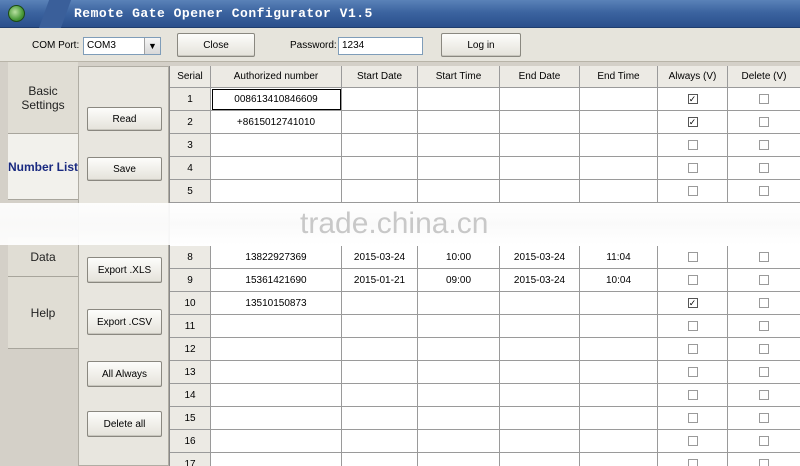 The height and width of the screenshot is (466, 800). I want to click on tab-help: Help, so click(43, 313).